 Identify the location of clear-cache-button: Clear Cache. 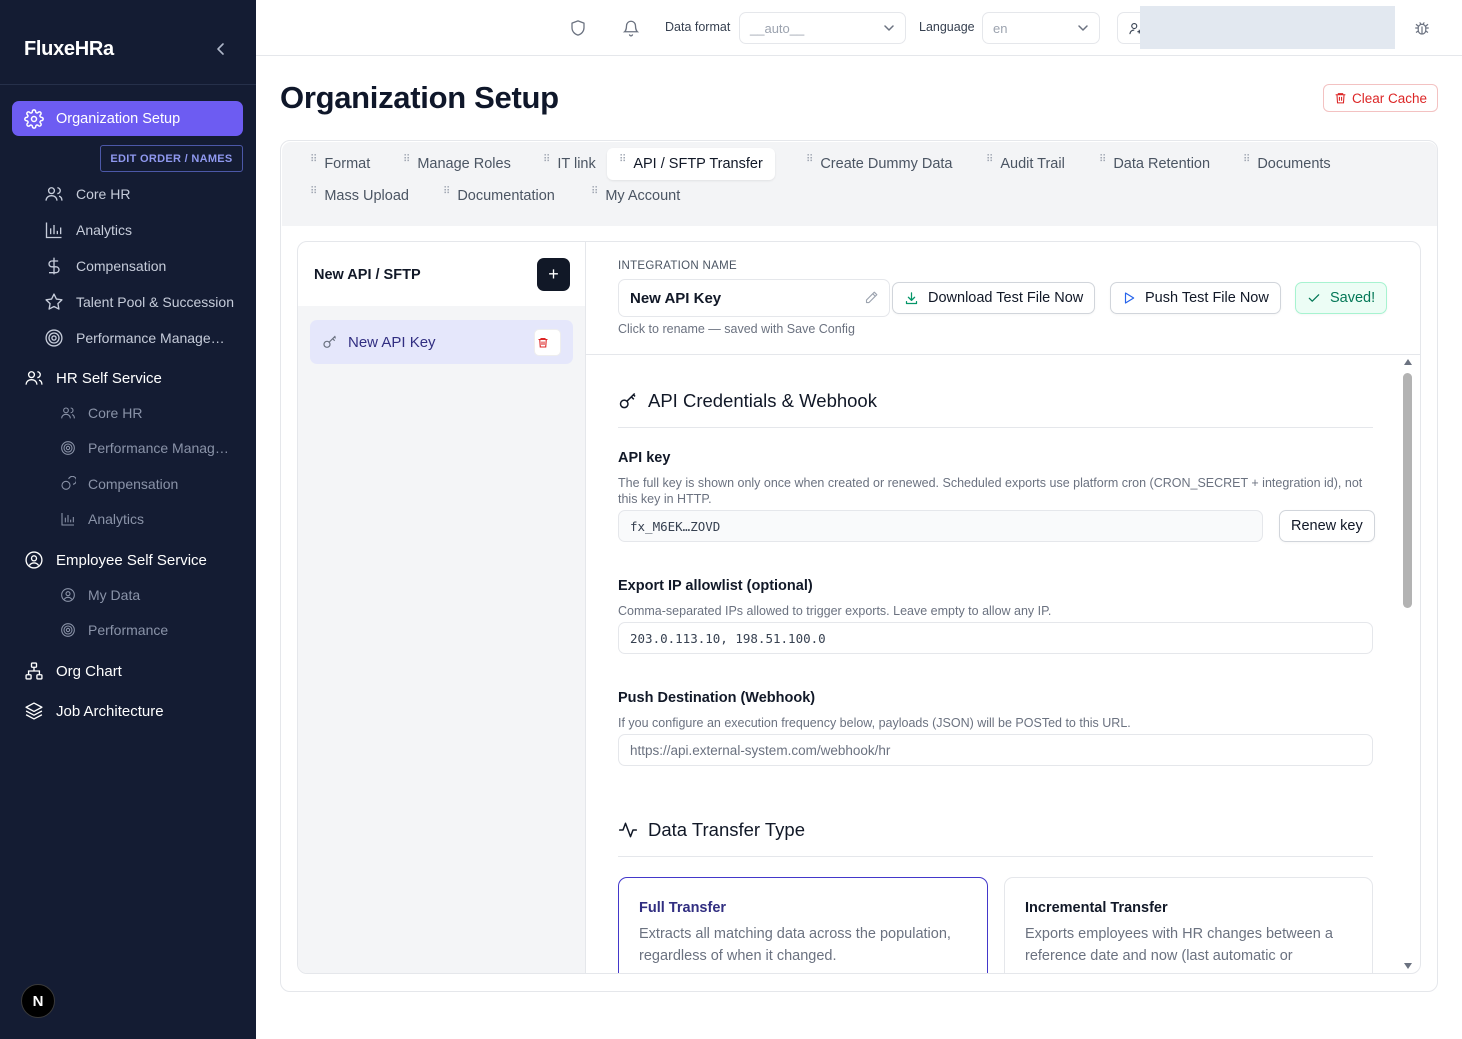
(1380, 98).